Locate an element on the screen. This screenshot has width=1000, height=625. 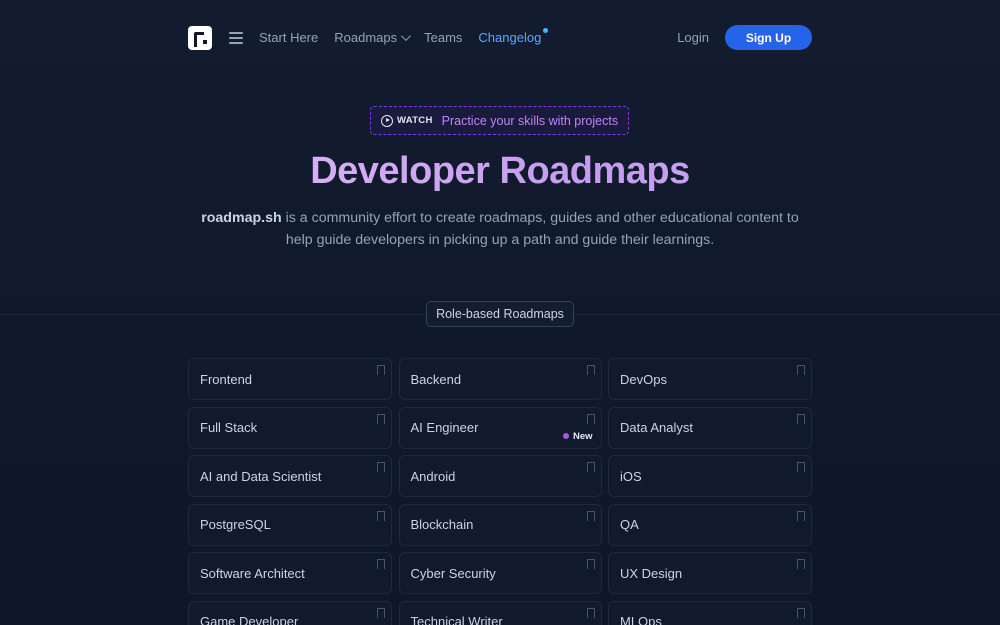
roadmap-card-label: QA is located at coordinates (629, 524).